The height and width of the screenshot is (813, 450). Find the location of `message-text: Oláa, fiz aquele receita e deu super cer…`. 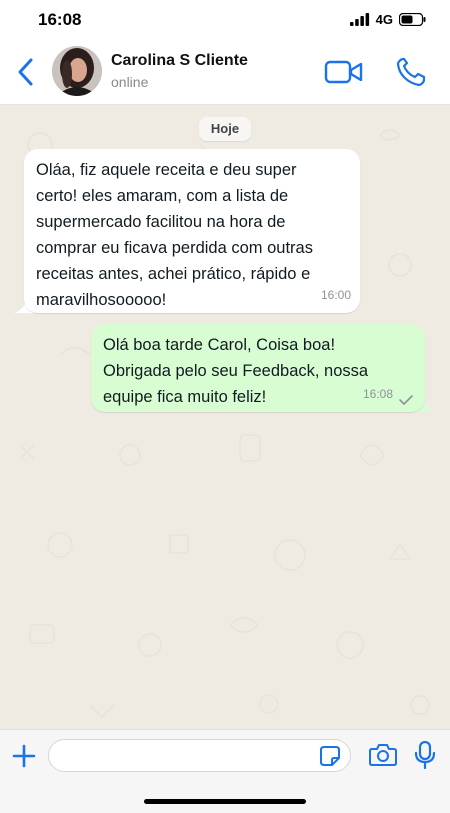

message-text: Oláa, fiz aquele receita e deu super cer… is located at coordinates (174, 235).